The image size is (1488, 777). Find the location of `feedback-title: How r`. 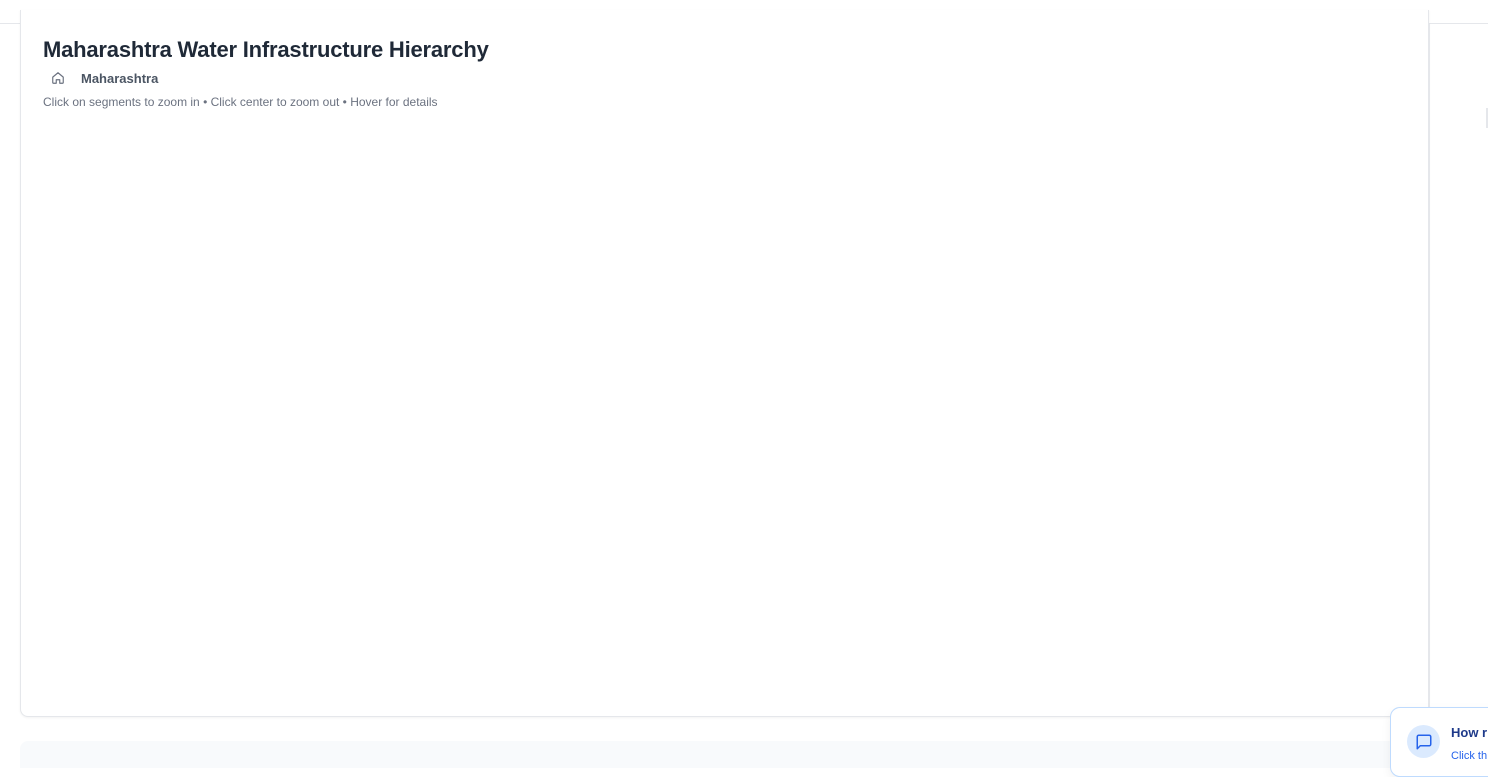

feedback-title: How r is located at coordinates (1469, 732).